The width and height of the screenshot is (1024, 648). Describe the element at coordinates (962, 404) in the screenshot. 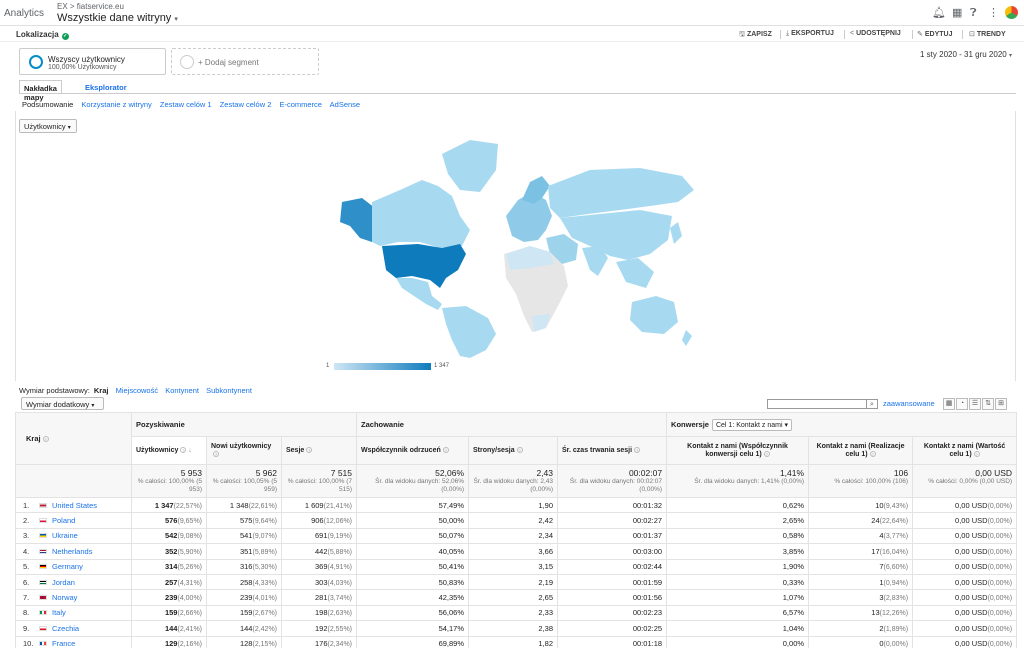

I see `pie-view-icon: ◔` at that location.